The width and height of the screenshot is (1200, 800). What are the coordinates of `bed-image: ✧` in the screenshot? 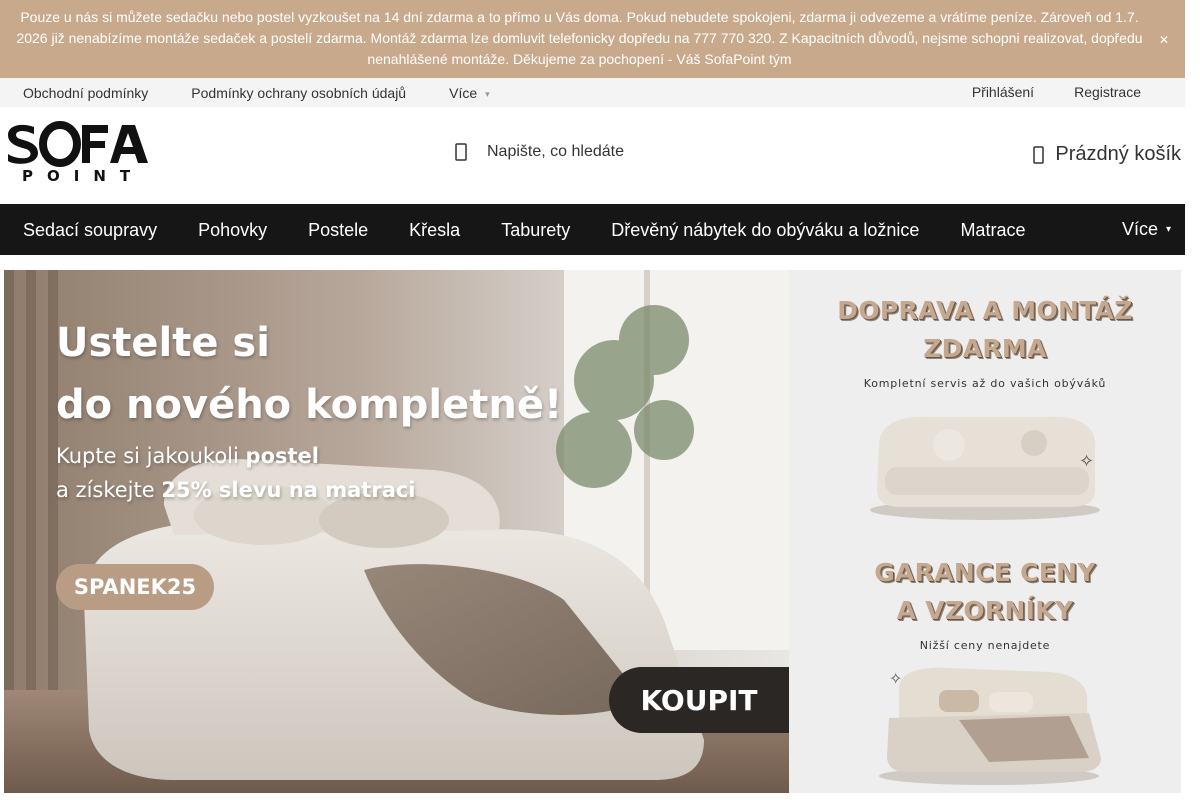 It's located at (990, 726).